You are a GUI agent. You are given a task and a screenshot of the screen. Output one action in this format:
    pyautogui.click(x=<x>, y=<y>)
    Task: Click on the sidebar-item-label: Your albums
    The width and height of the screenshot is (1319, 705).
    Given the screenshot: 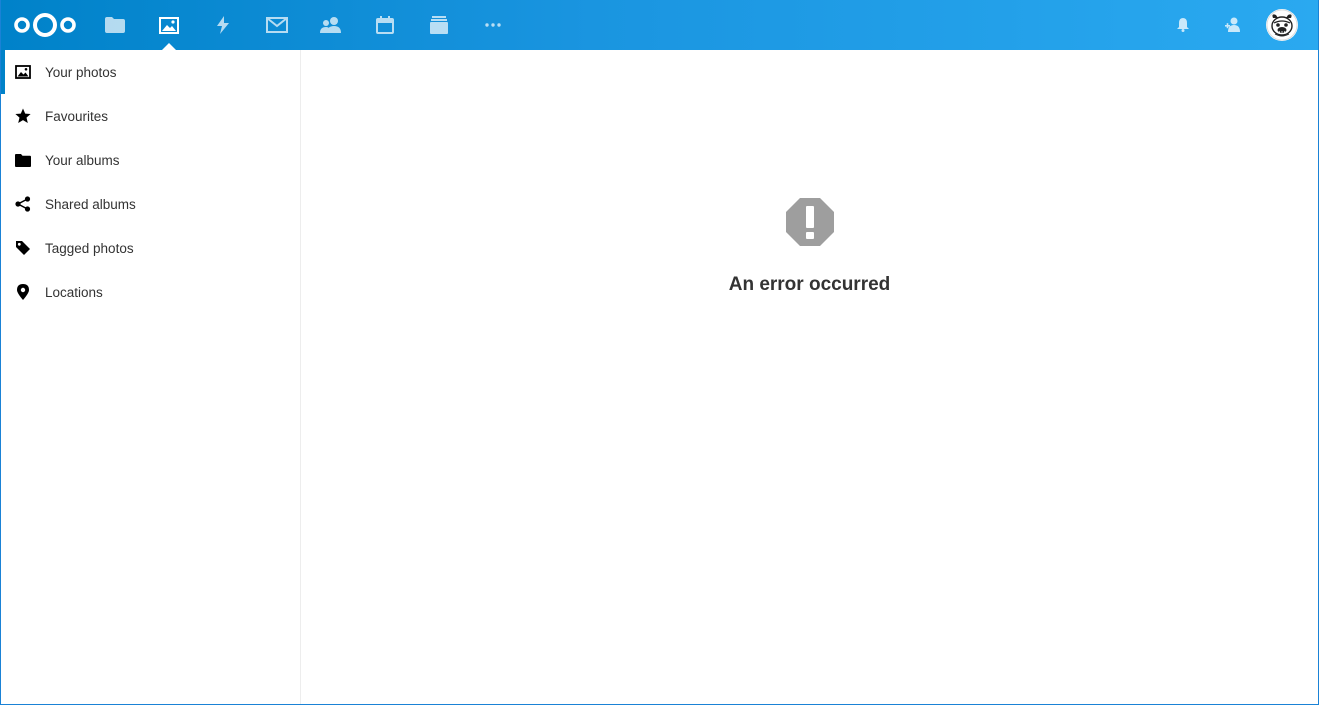 What is the action you would take?
    pyautogui.click(x=82, y=160)
    